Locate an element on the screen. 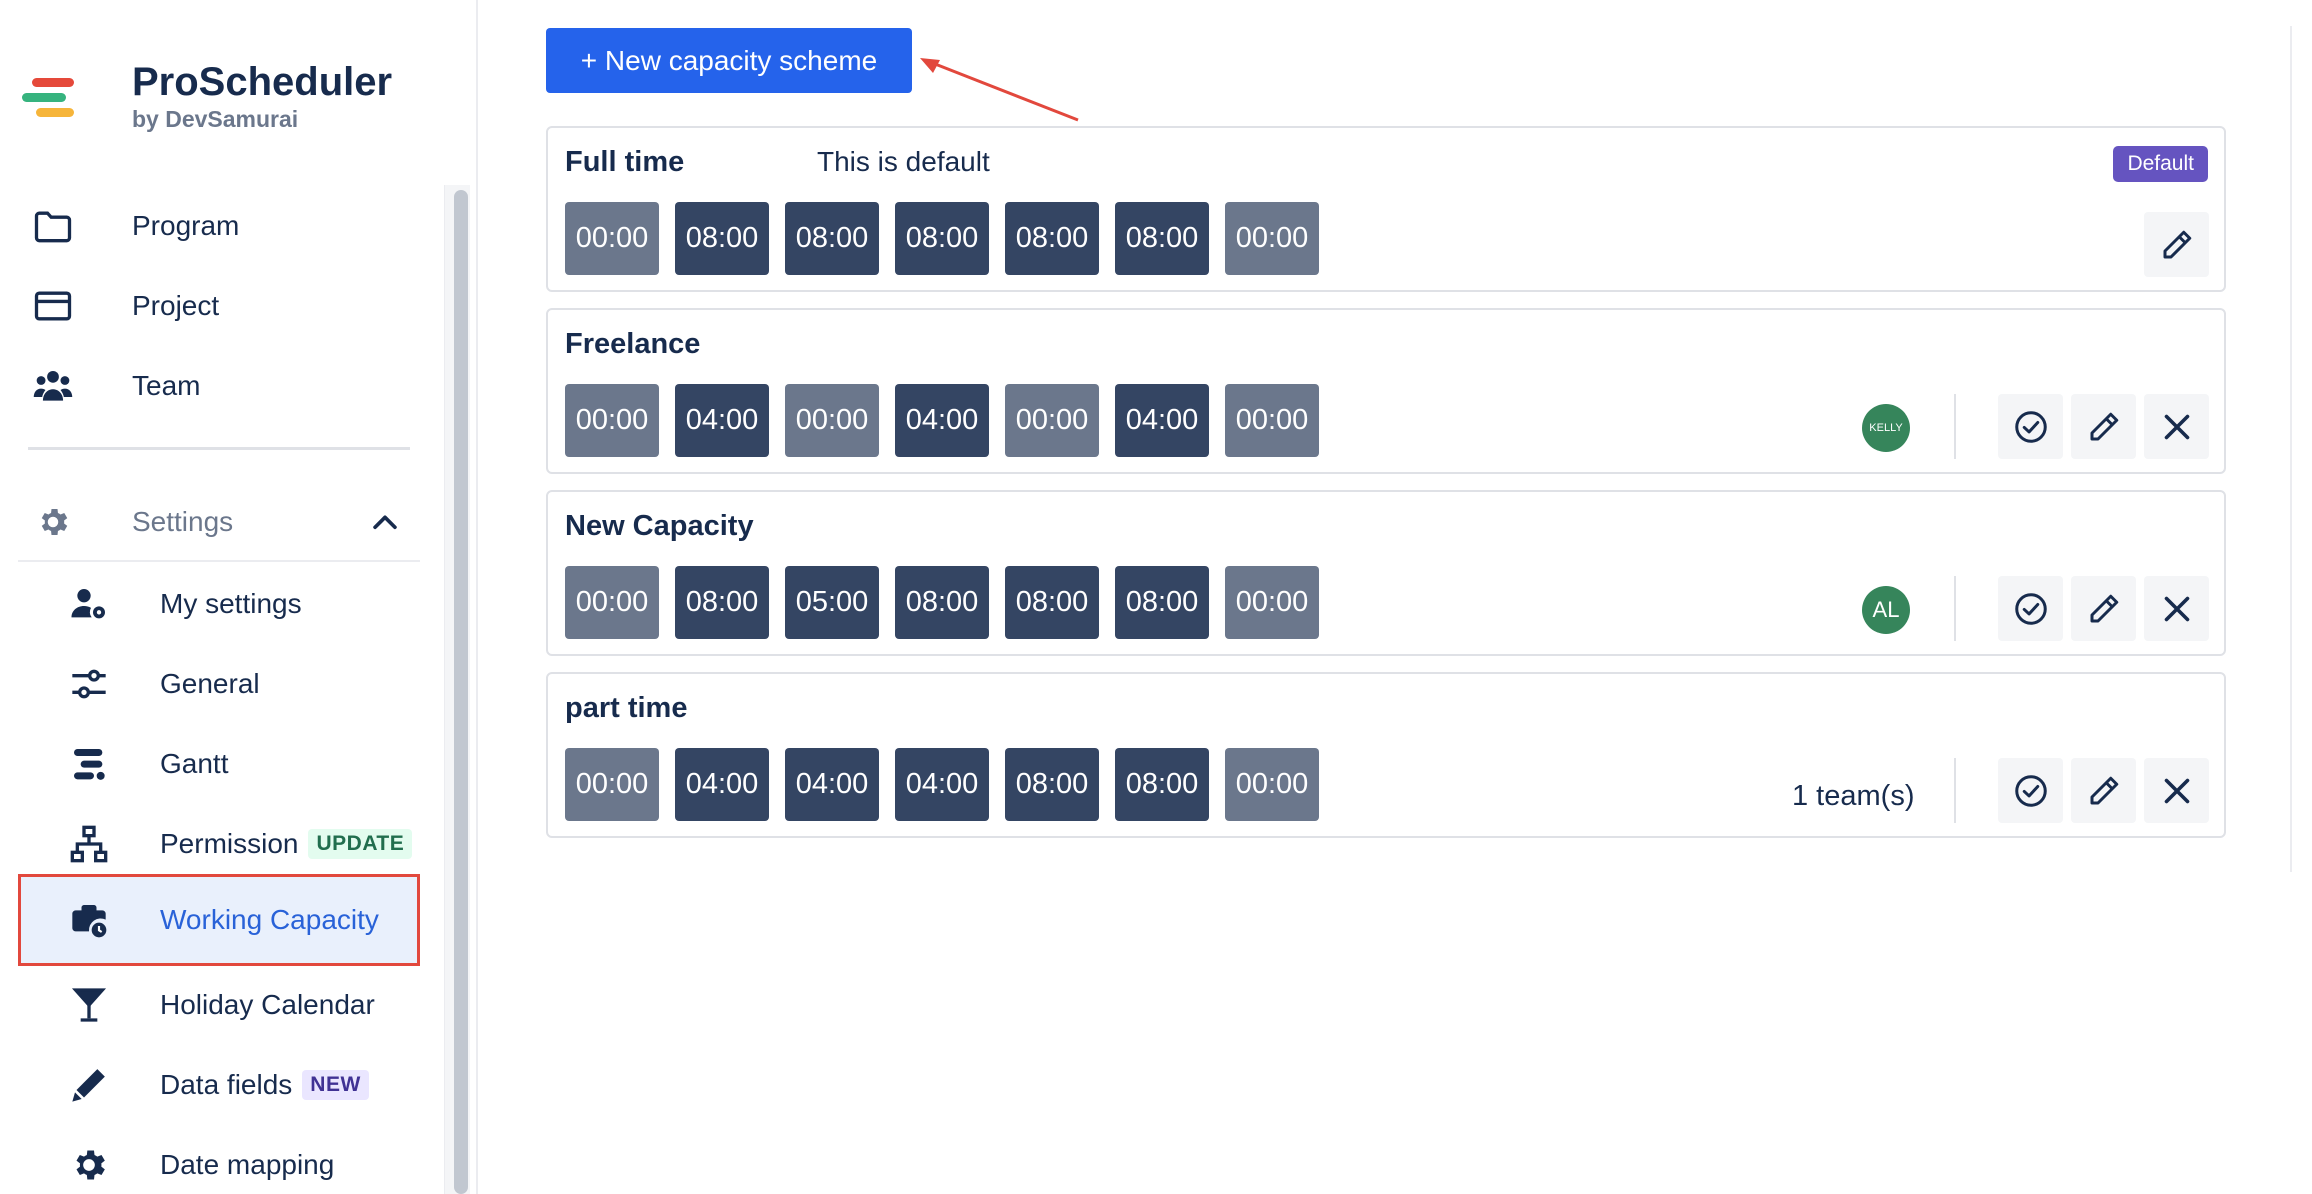 This screenshot has width=2312, height=1194. nav-label-team: Team is located at coordinates (166, 385).